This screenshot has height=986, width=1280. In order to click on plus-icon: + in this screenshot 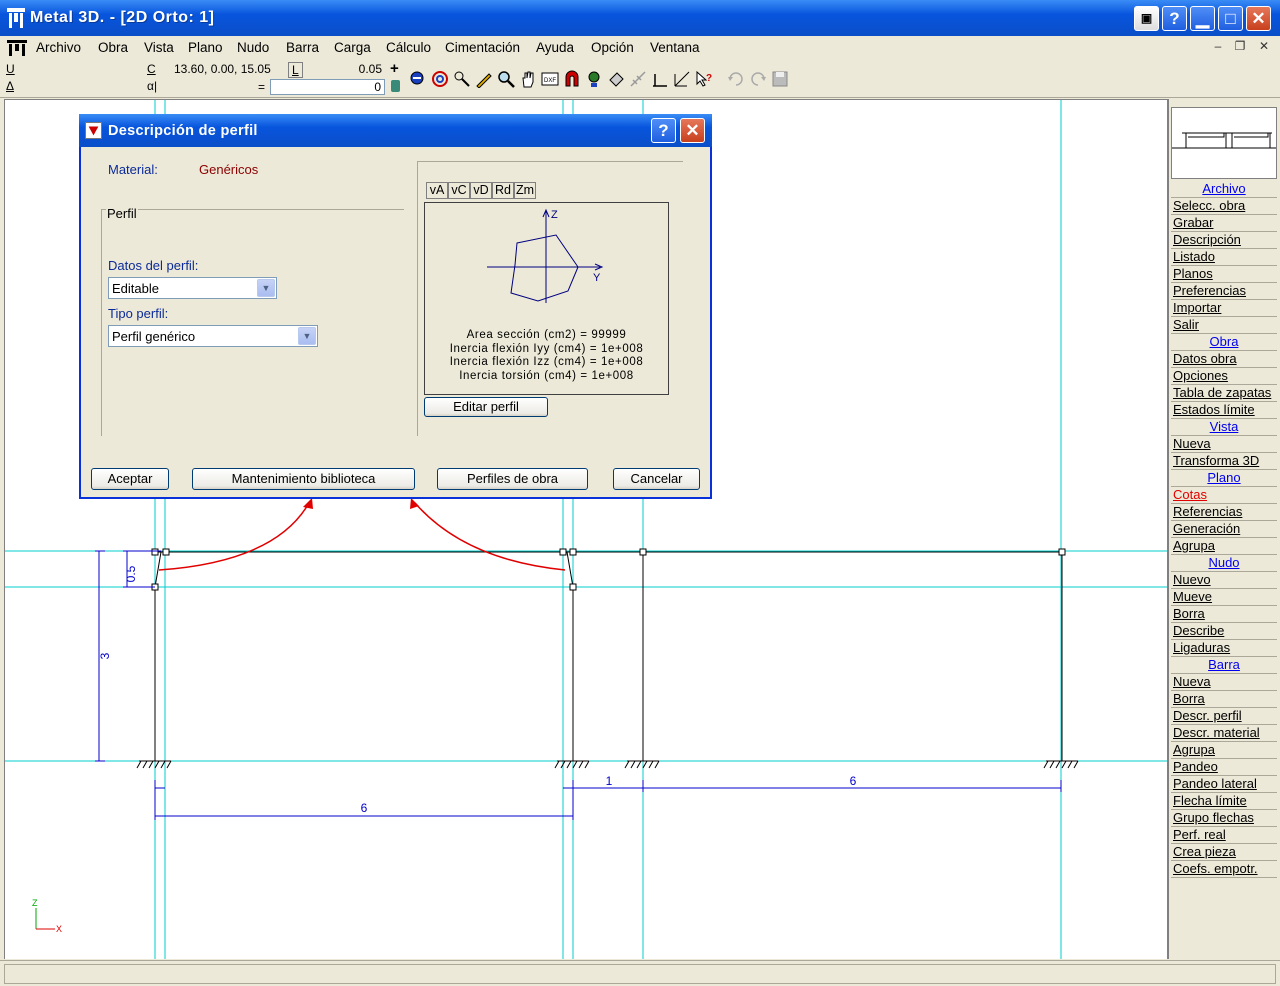, I will do `click(394, 68)`.